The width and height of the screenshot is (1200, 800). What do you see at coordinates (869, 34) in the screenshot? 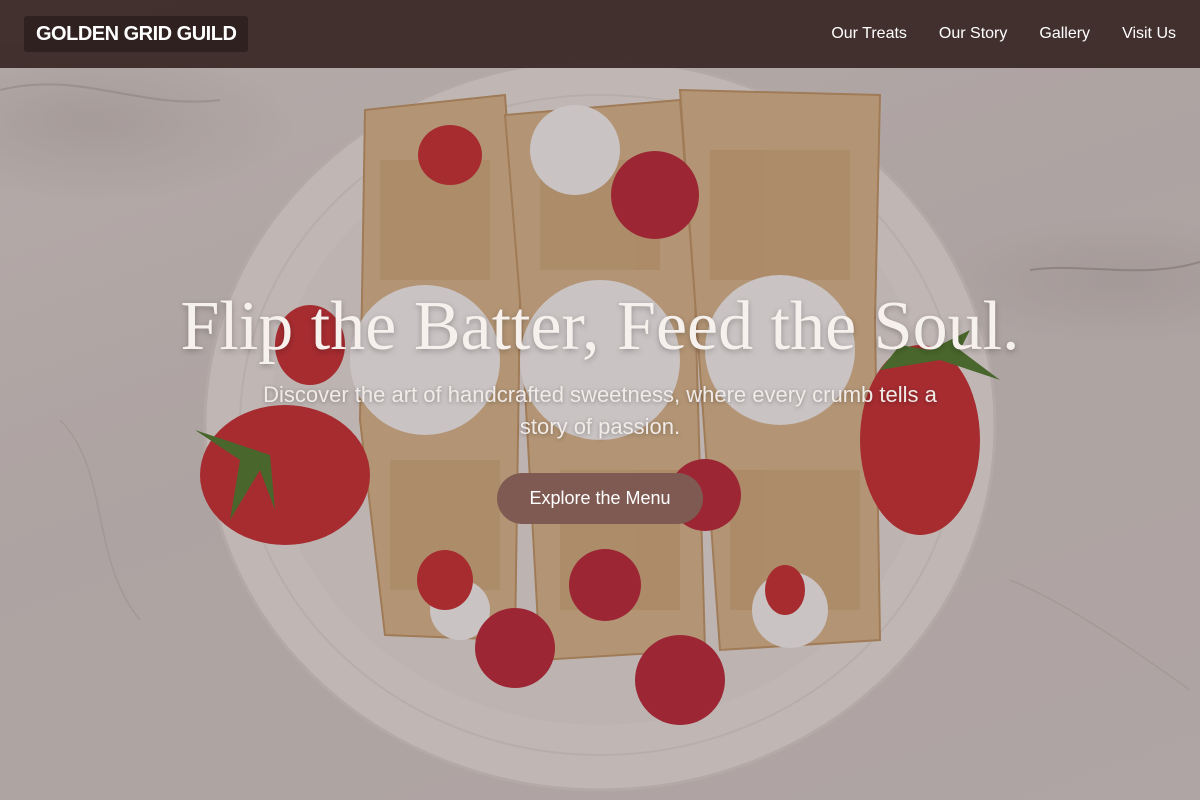
I see `nav-link-our-treats: Our Treats` at bounding box center [869, 34].